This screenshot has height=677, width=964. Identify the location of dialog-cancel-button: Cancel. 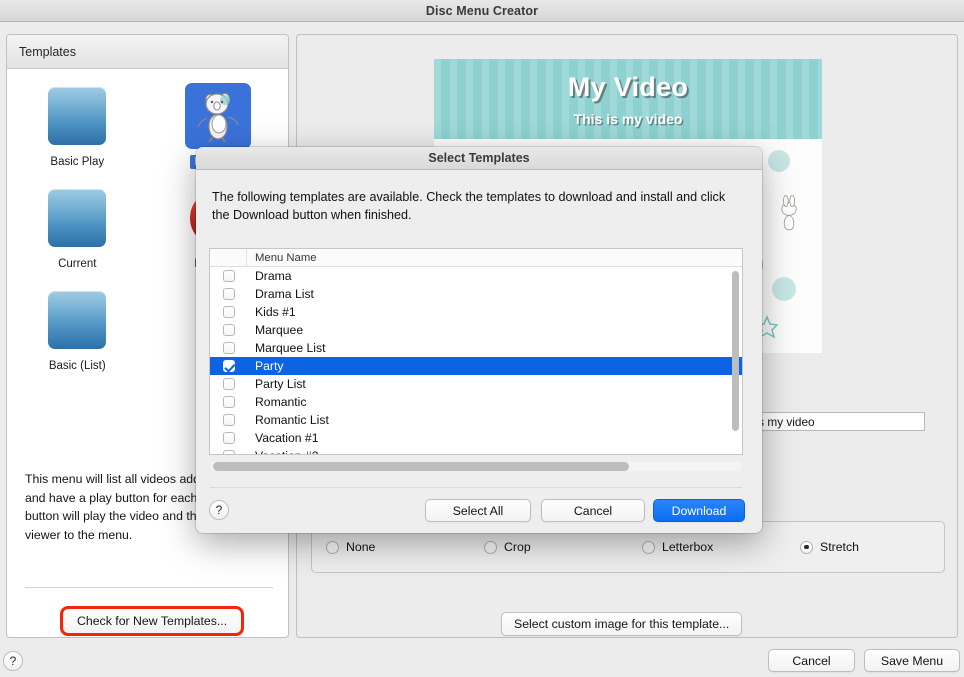
(593, 510).